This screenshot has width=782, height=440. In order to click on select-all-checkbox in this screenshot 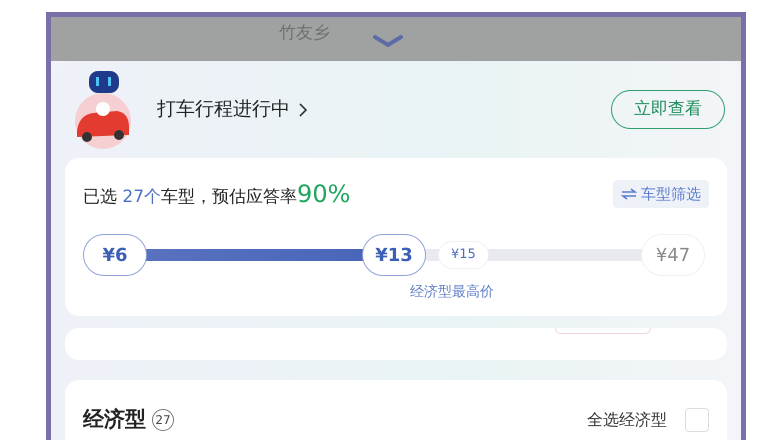, I will do `click(697, 420)`.